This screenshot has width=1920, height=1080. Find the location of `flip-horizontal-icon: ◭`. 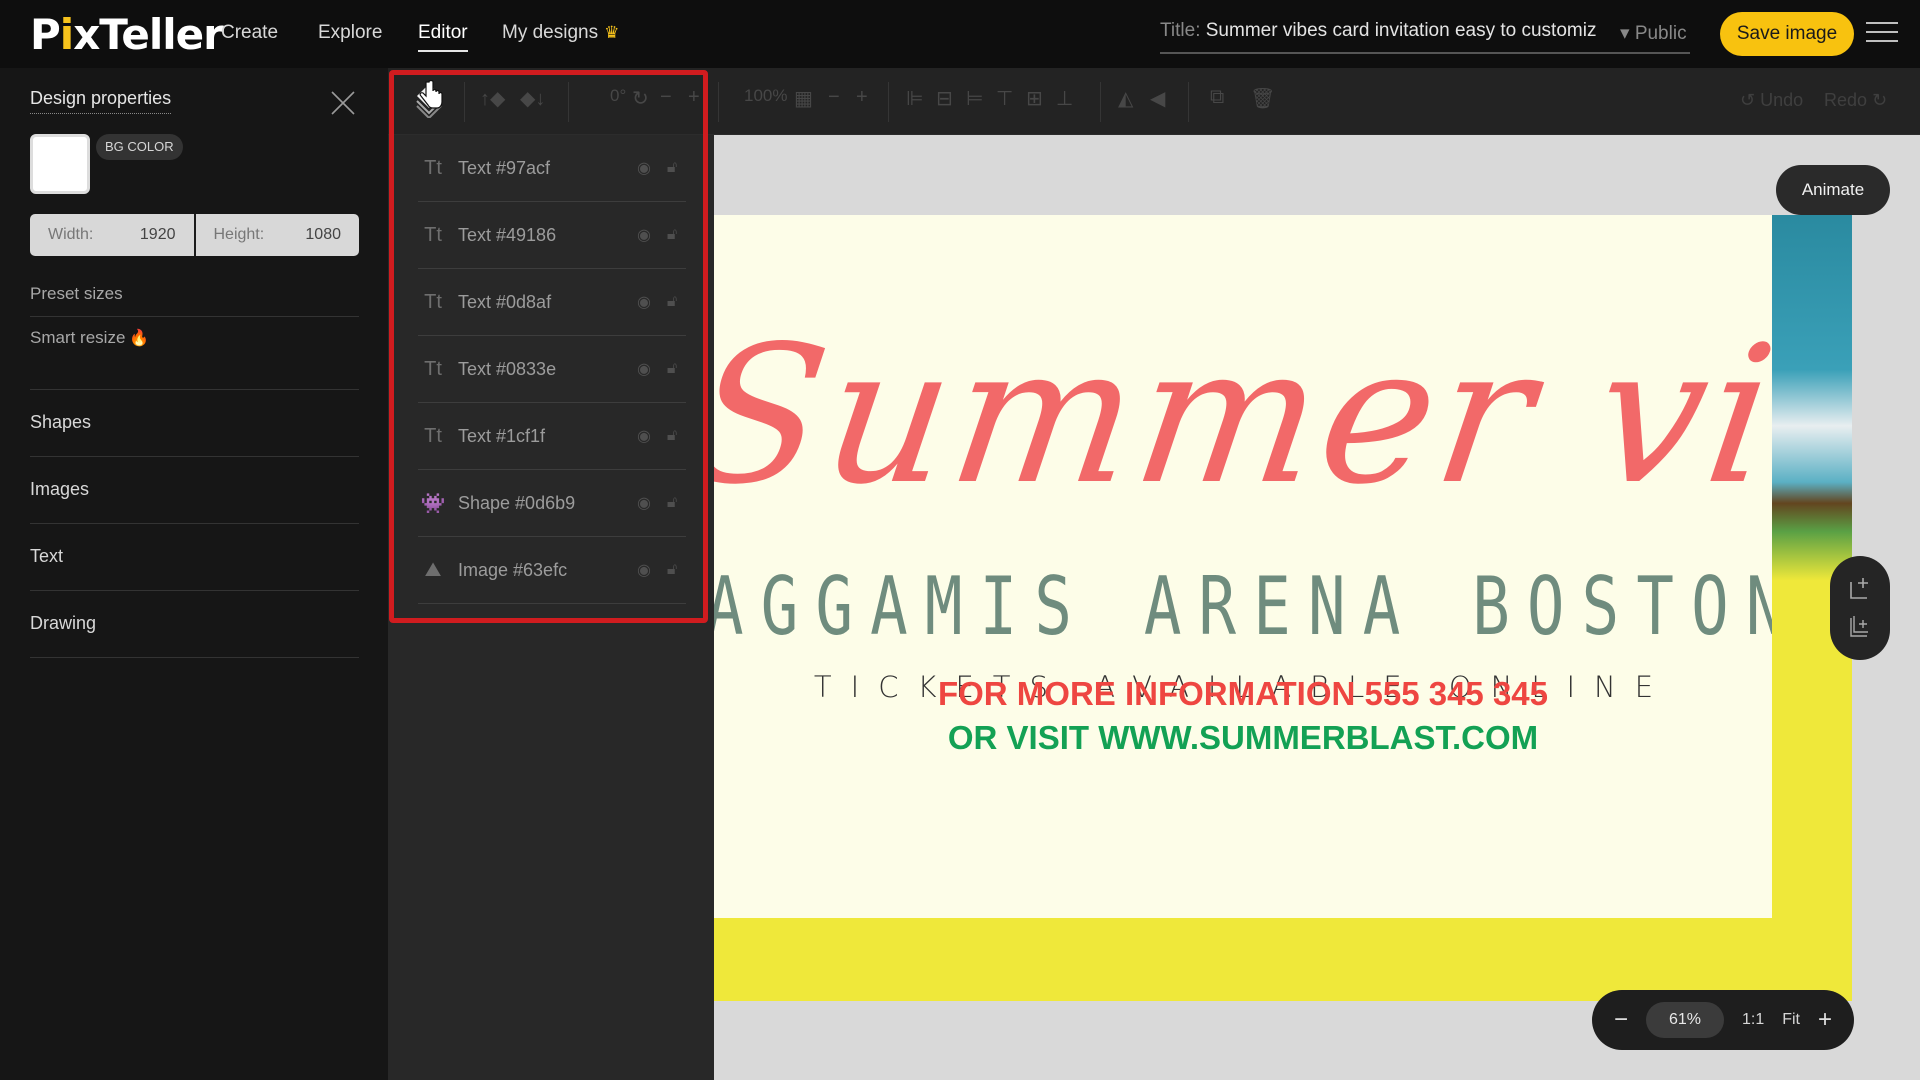

flip-horizontal-icon: ◭ is located at coordinates (1125, 98).